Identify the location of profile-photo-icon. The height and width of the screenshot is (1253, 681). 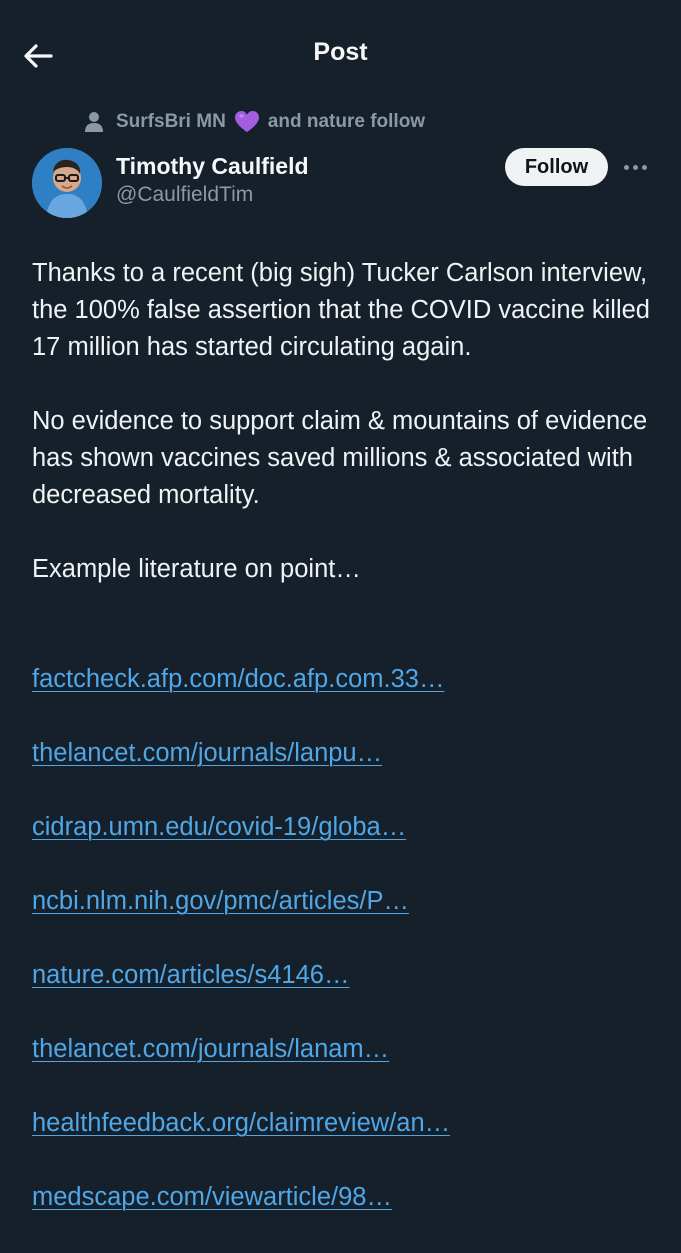
(67, 183).